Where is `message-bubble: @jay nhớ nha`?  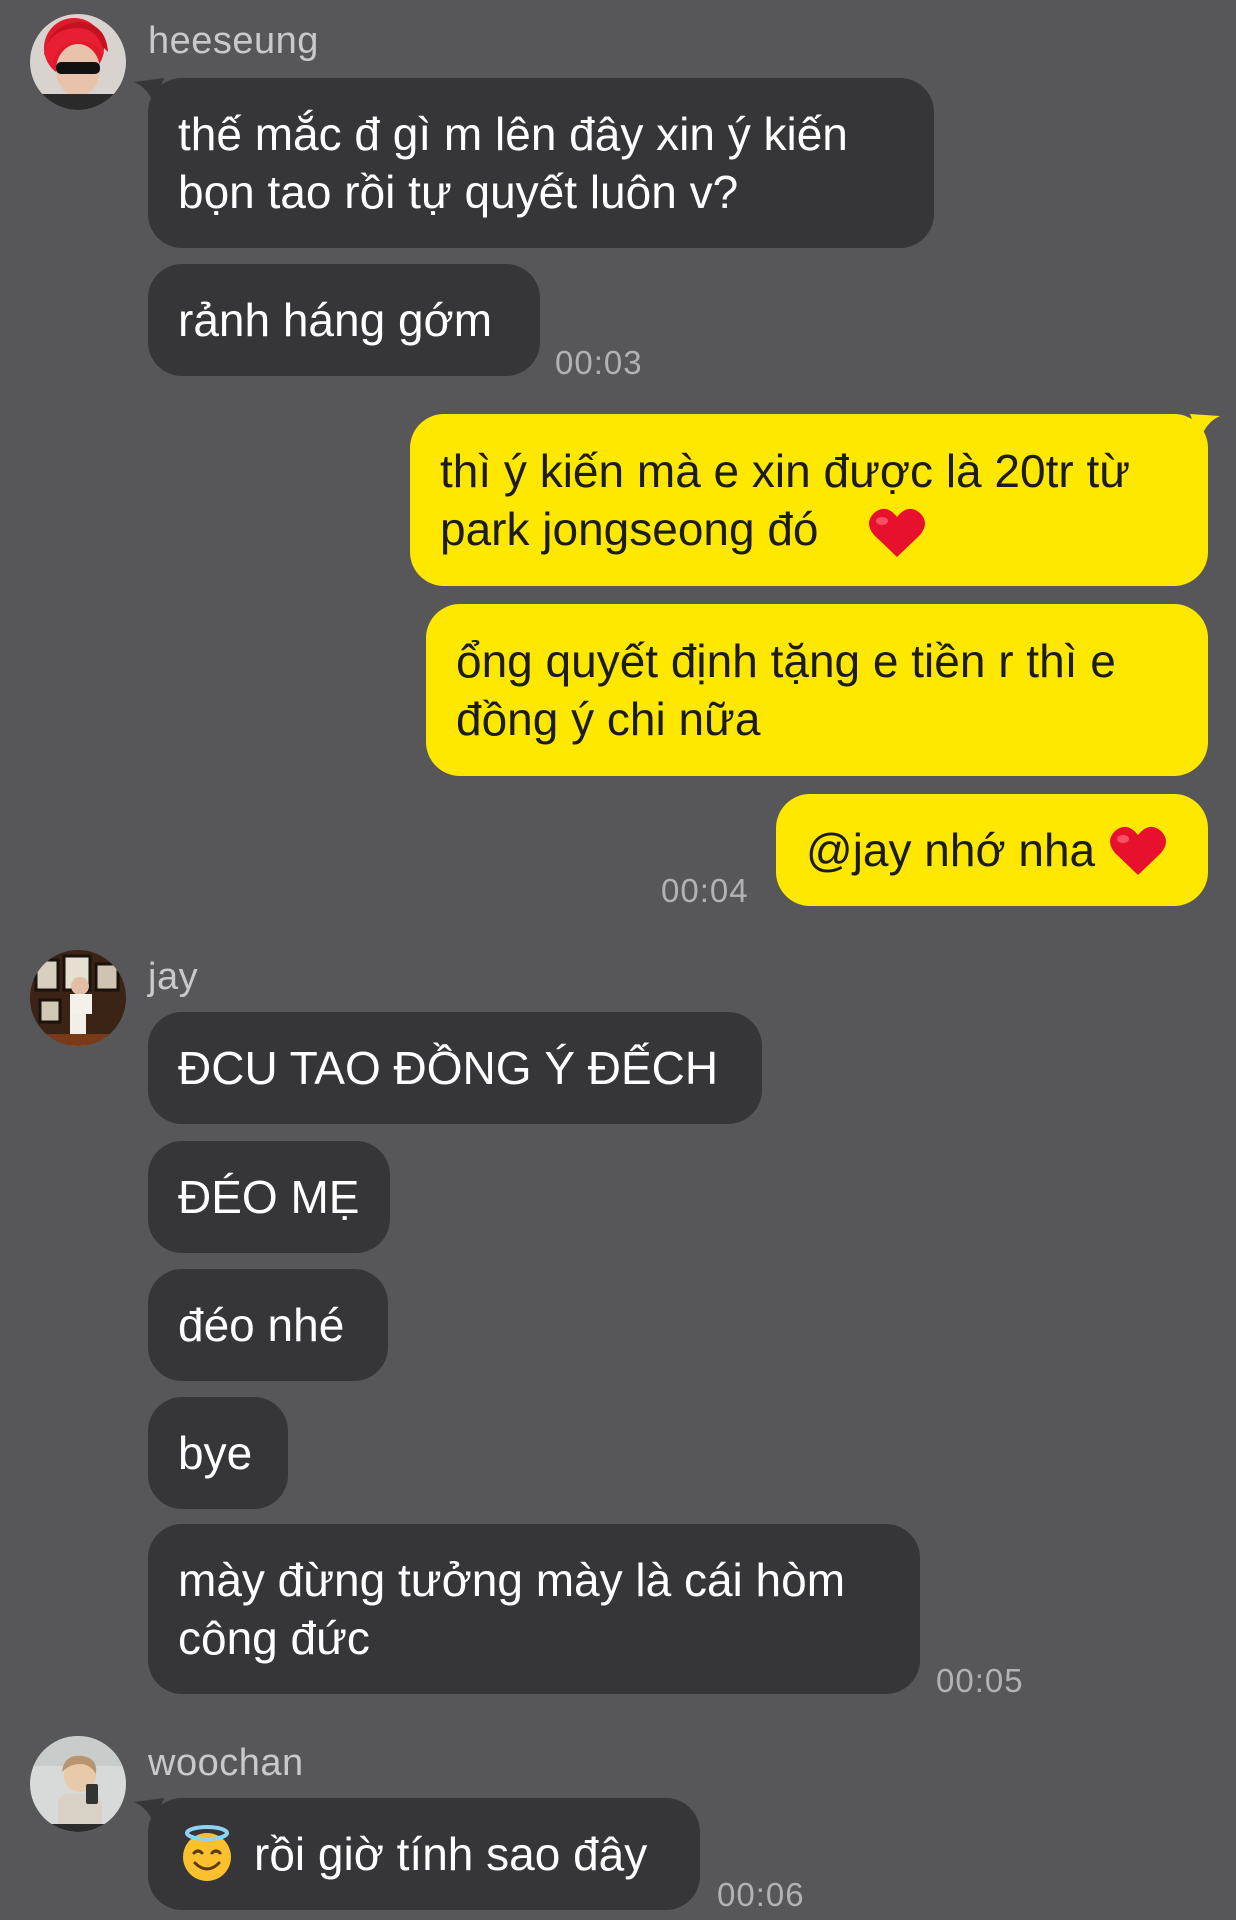 message-bubble: @jay nhớ nha is located at coordinates (992, 850).